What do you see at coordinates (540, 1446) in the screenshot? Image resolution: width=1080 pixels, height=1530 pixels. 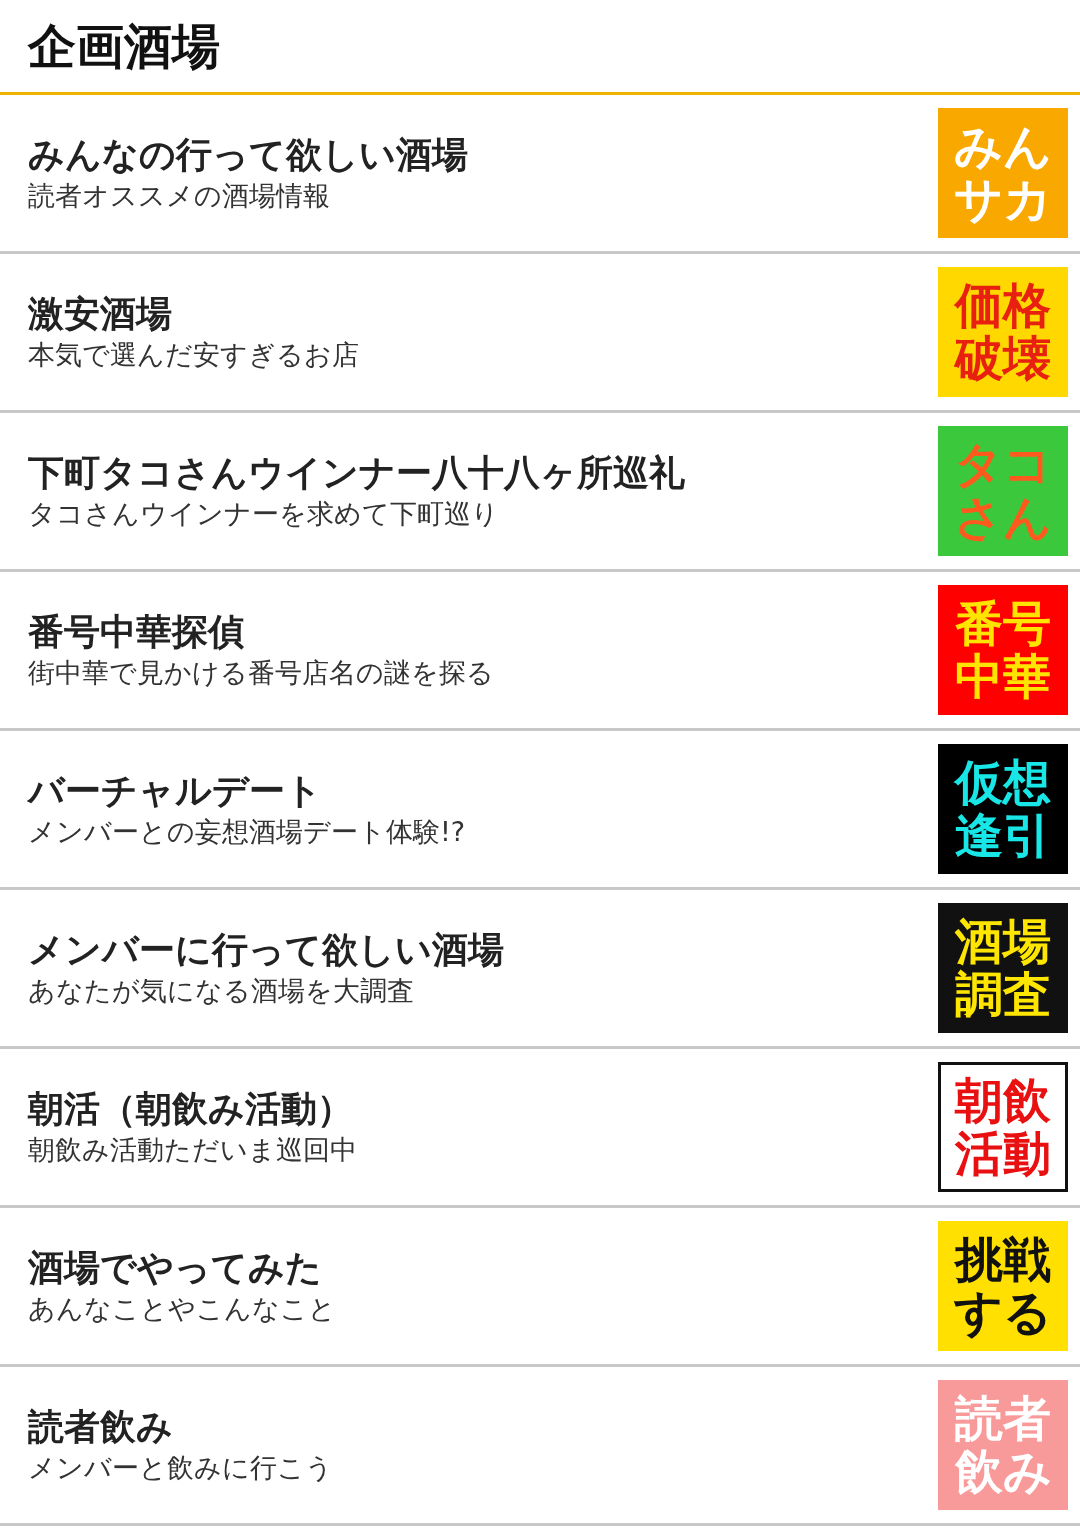 I see `list-item: 読者飲み メンバーと飲みに行こう 読者 飲み` at bounding box center [540, 1446].